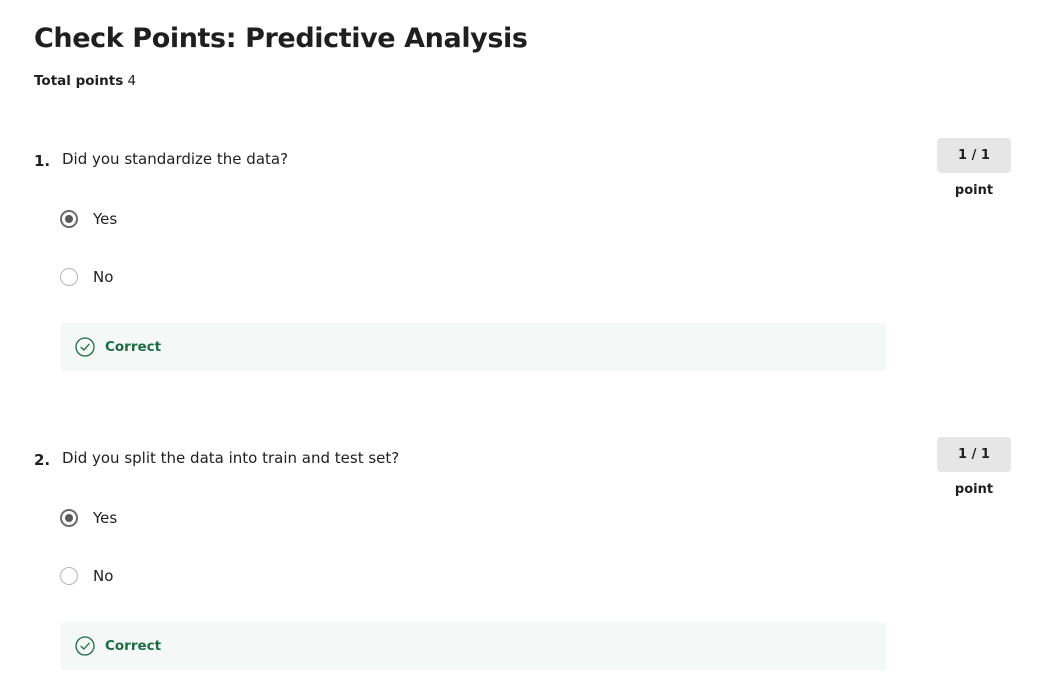 The width and height of the screenshot is (1041, 694). Describe the element at coordinates (42, 161) in the screenshot. I see `question-number: 1.` at that location.